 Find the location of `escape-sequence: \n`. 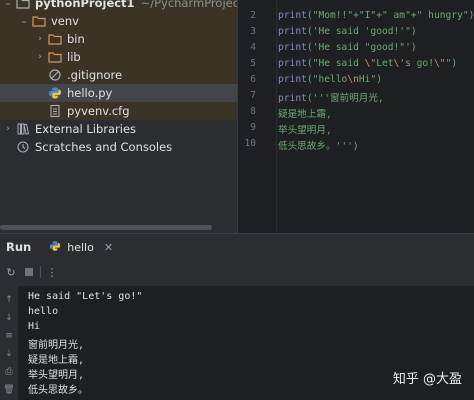

escape-sequence: \n is located at coordinates (353, 79).